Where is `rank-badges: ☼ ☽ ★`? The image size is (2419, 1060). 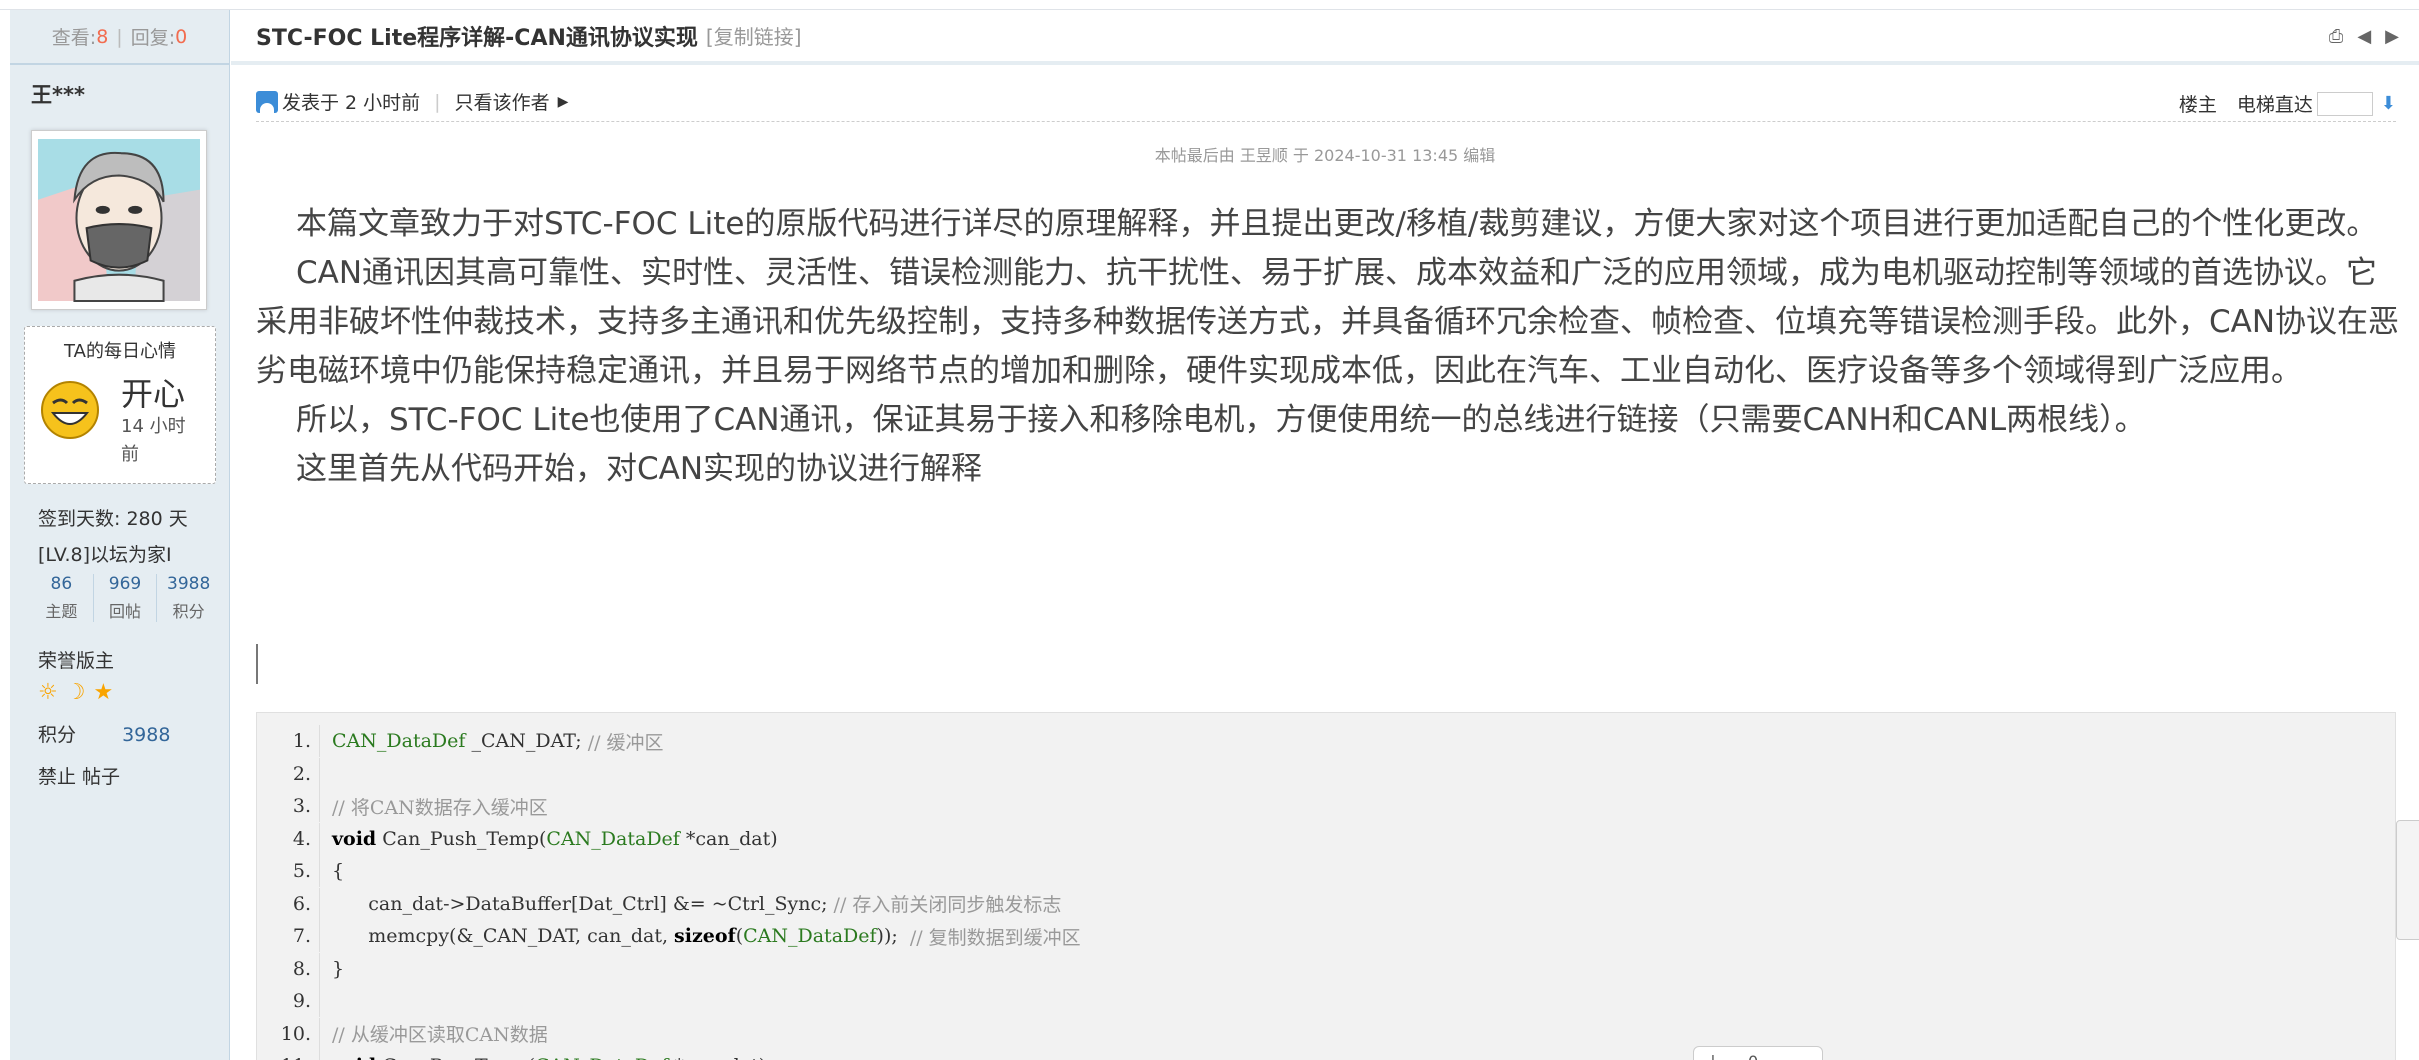
rank-badges: ☼ ☽ ★ is located at coordinates (75, 692).